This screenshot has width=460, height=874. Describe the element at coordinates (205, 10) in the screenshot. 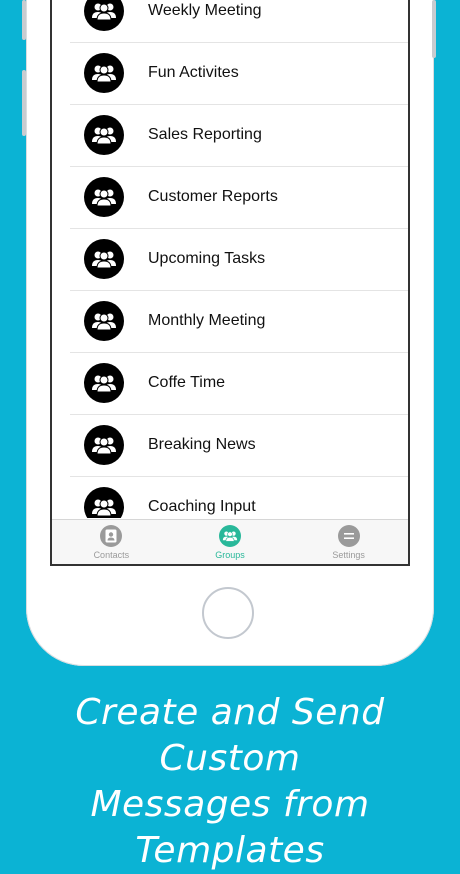

I see `group-name: Weekly Meeting` at that location.